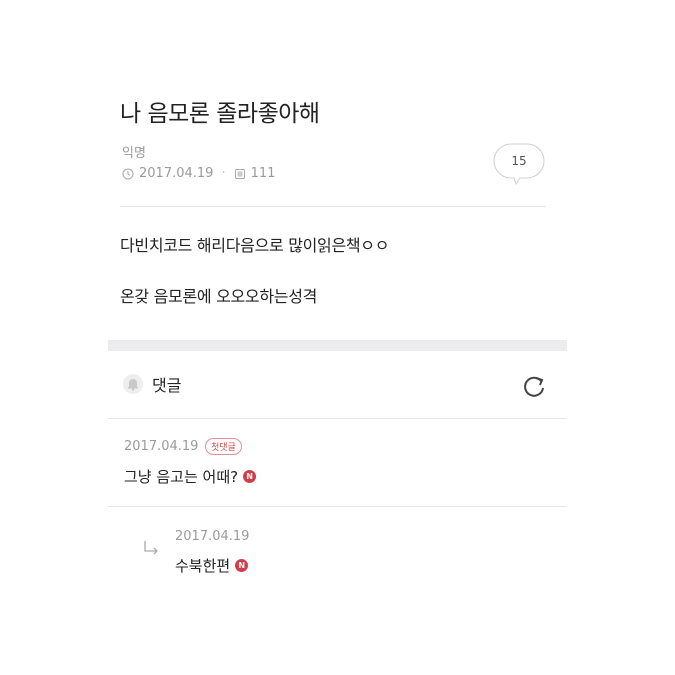 This screenshot has width=675, height=675. What do you see at coordinates (151, 548) in the screenshot?
I see `reply-arrow-icon` at bounding box center [151, 548].